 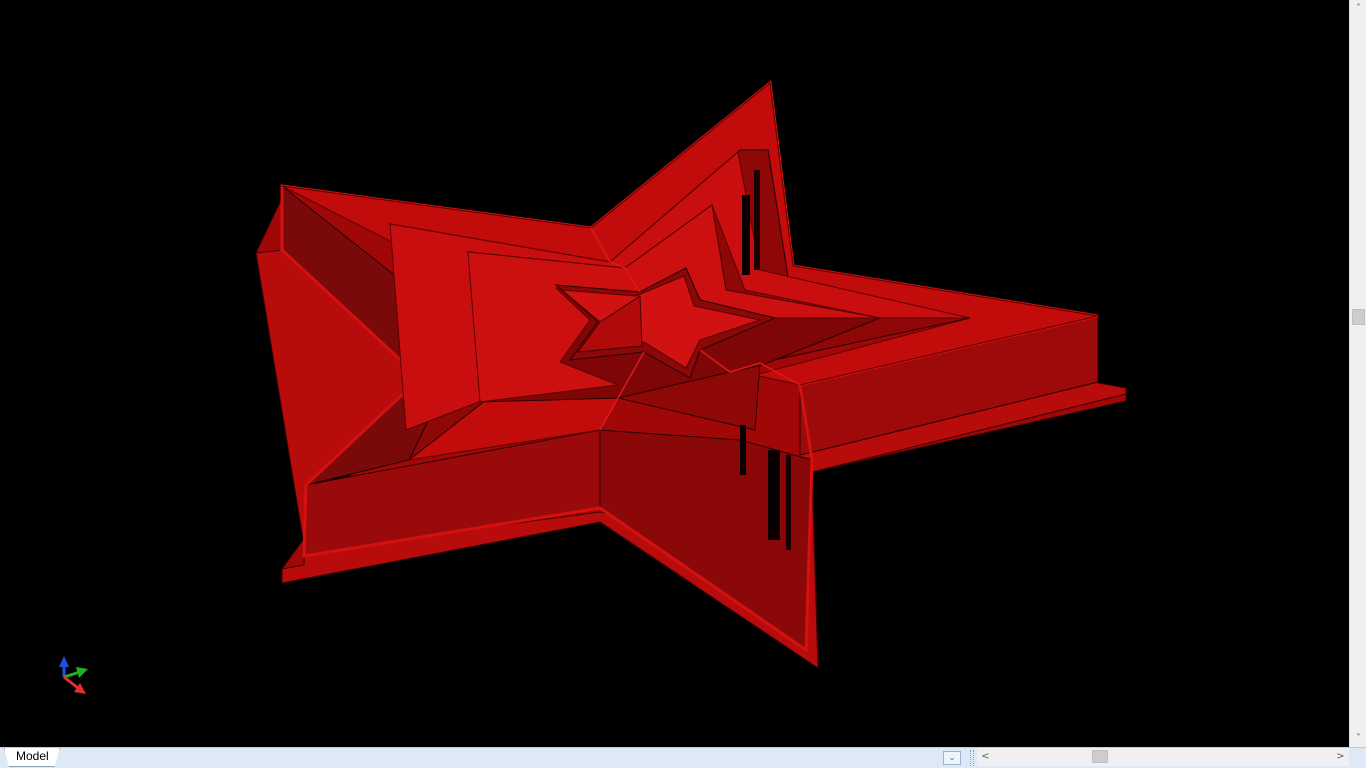 What do you see at coordinates (1163, 757) in the screenshot?
I see `horizontal-scrollbar: < >` at bounding box center [1163, 757].